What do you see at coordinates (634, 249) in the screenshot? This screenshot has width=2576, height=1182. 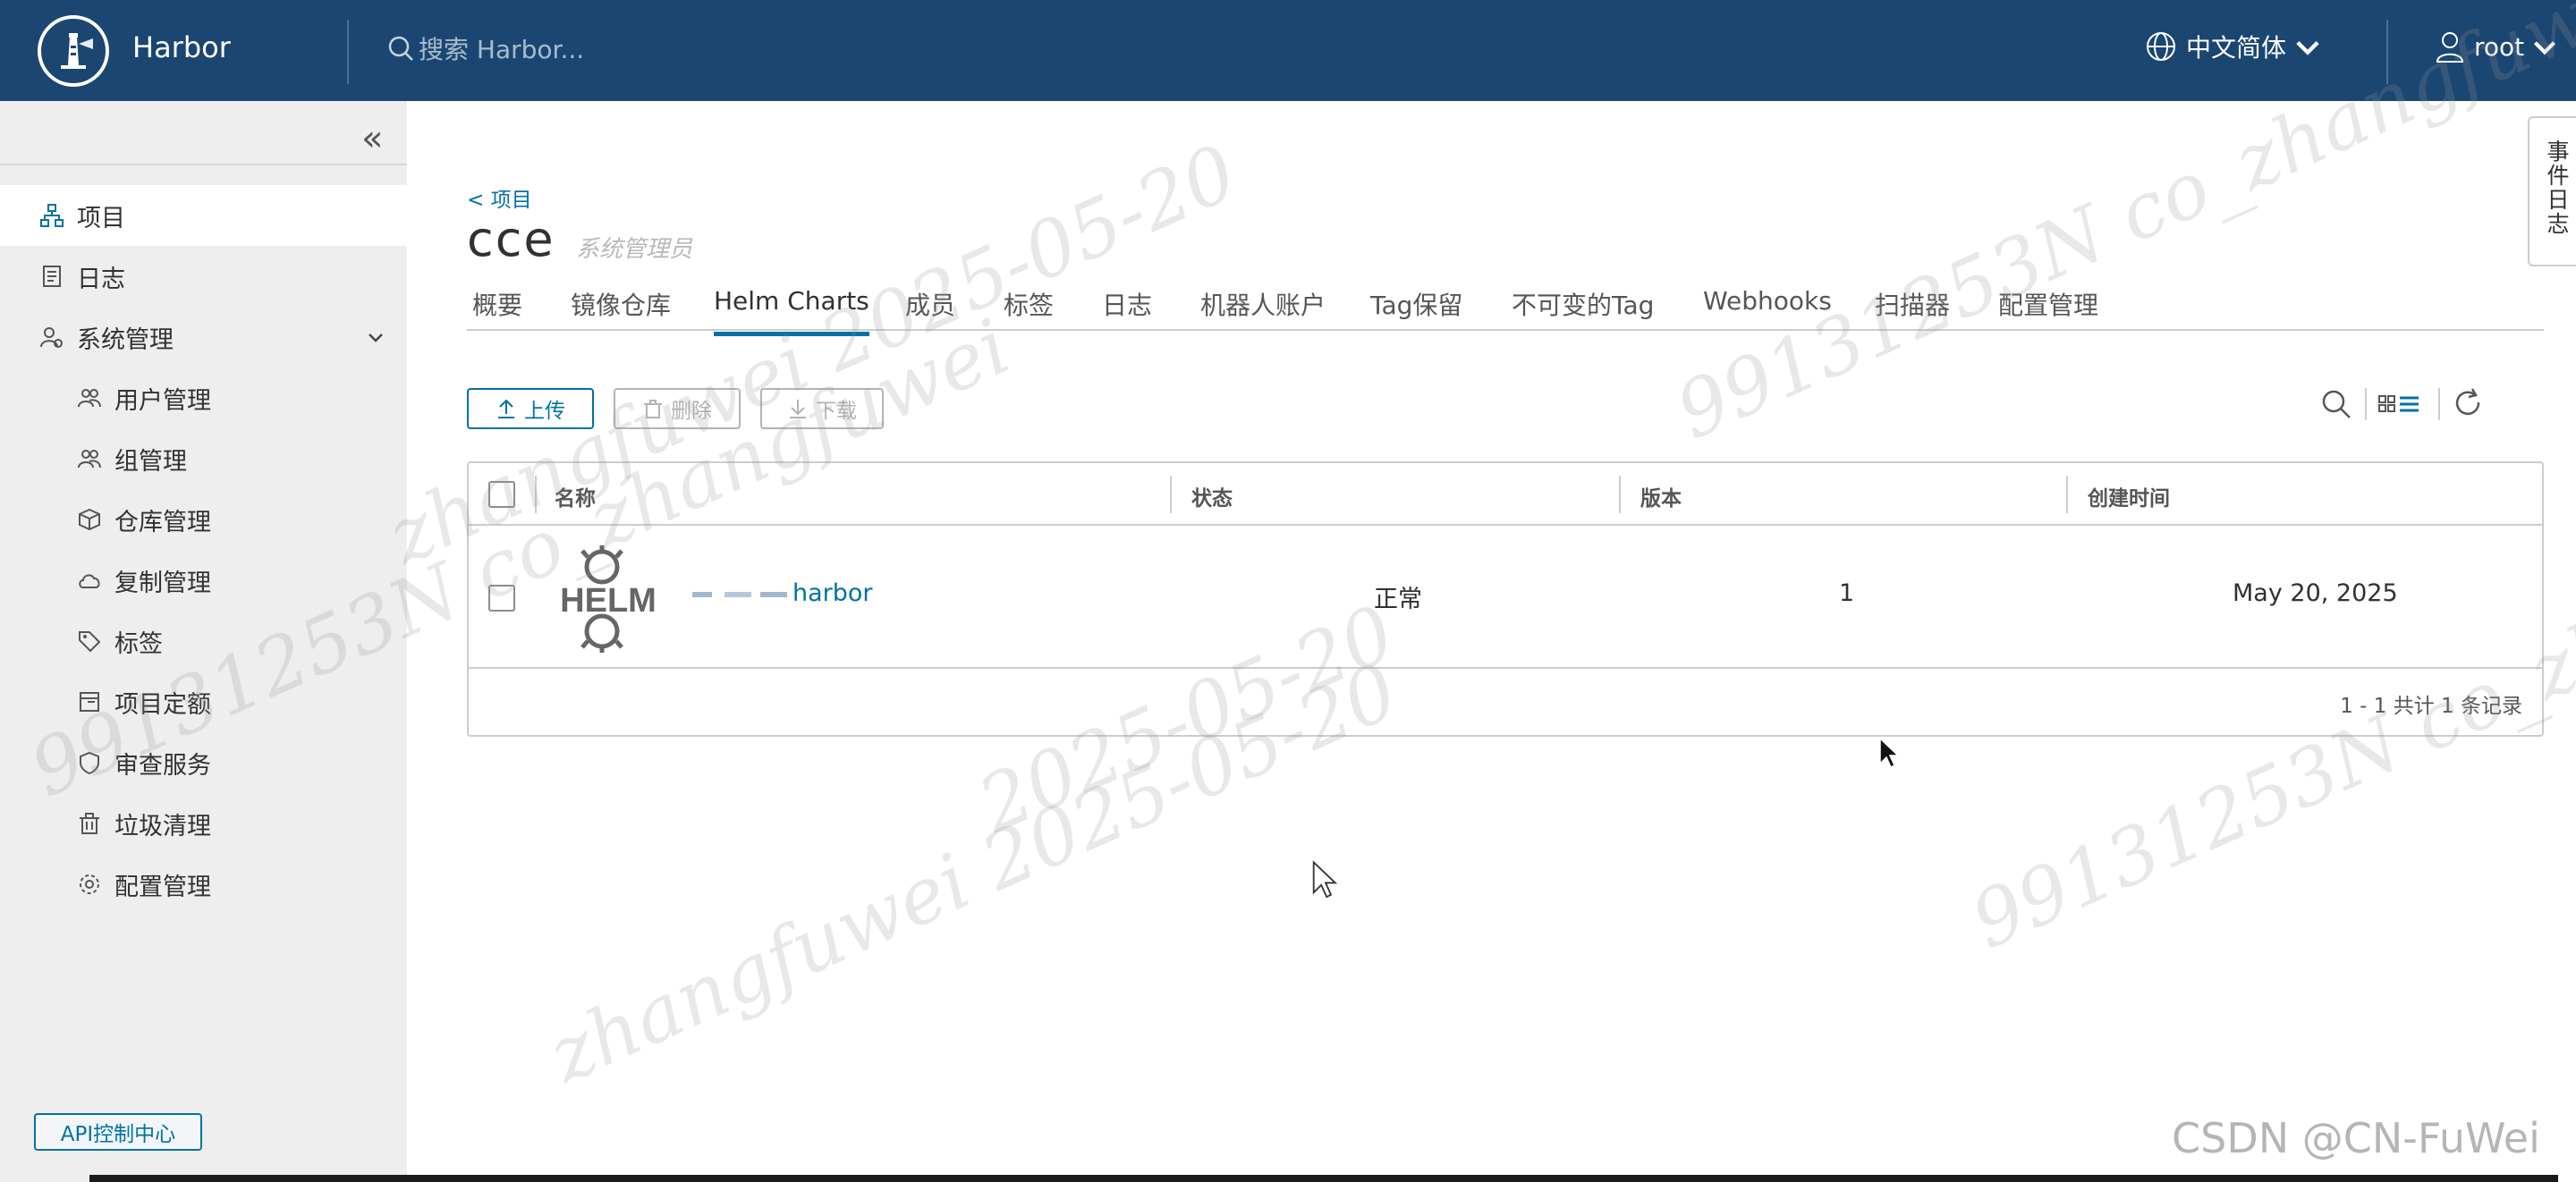 I see `project-role: 系统管理员` at bounding box center [634, 249].